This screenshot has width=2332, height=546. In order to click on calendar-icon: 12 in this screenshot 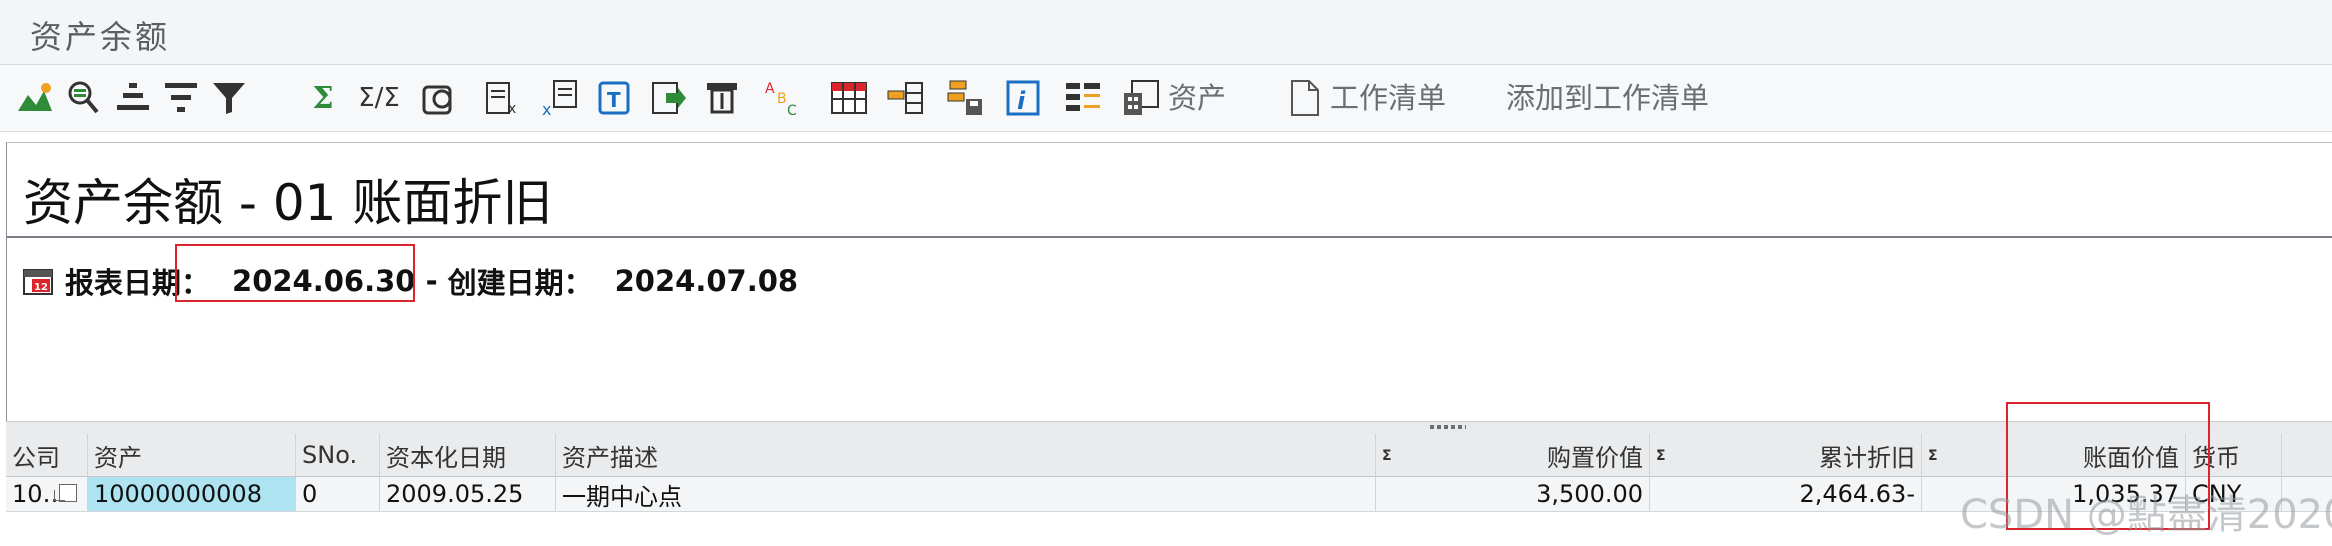, I will do `click(38, 282)`.